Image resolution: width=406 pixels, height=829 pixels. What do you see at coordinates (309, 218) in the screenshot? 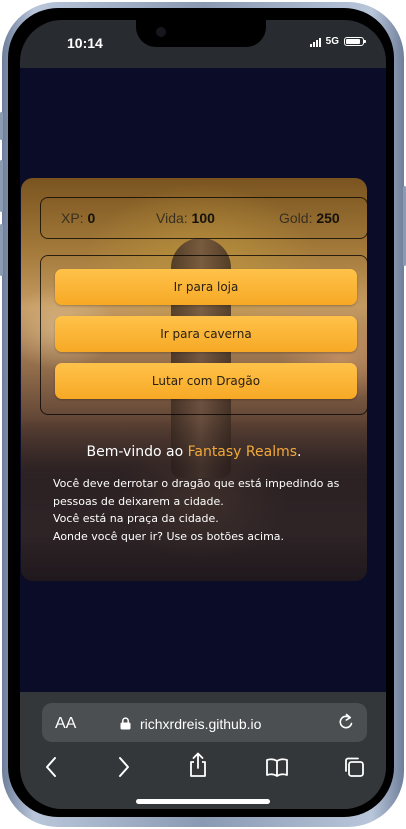
I see `stat-gold: Gold: 250` at bounding box center [309, 218].